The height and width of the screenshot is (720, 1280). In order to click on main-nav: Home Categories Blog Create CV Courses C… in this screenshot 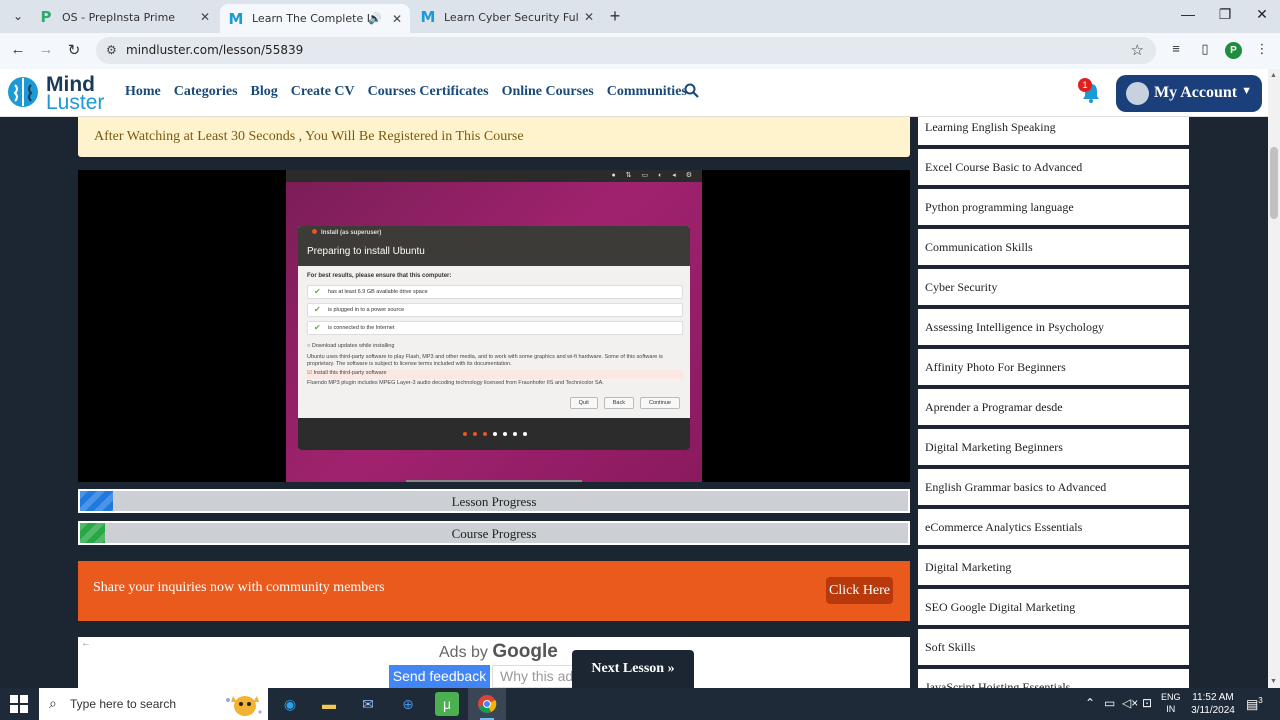, I will do `click(412, 92)`.